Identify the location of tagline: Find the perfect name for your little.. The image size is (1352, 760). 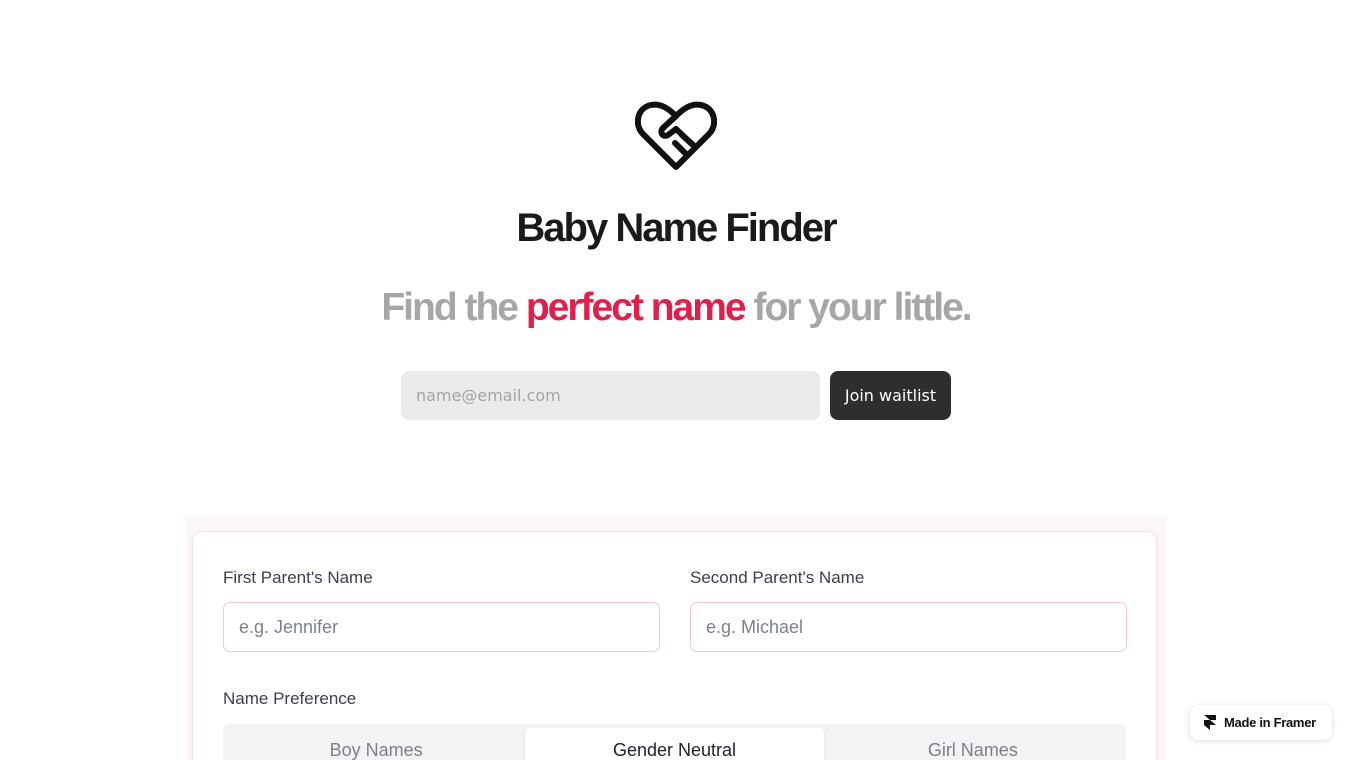
(676, 308).